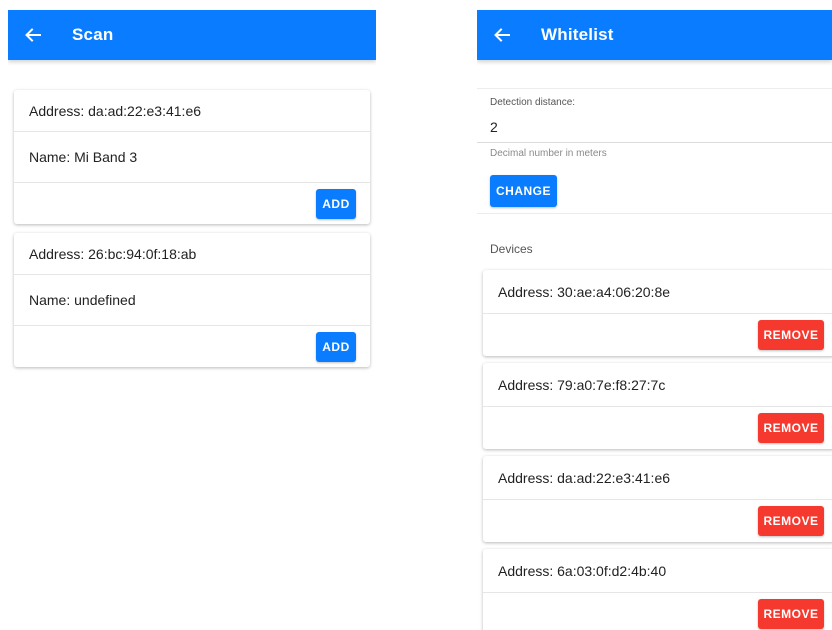 This screenshot has height=630, width=832. What do you see at coordinates (657, 385) in the screenshot?
I see `device-address: Address: 79:a0:7e:f8:27:7c` at bounding box center [657, 385].